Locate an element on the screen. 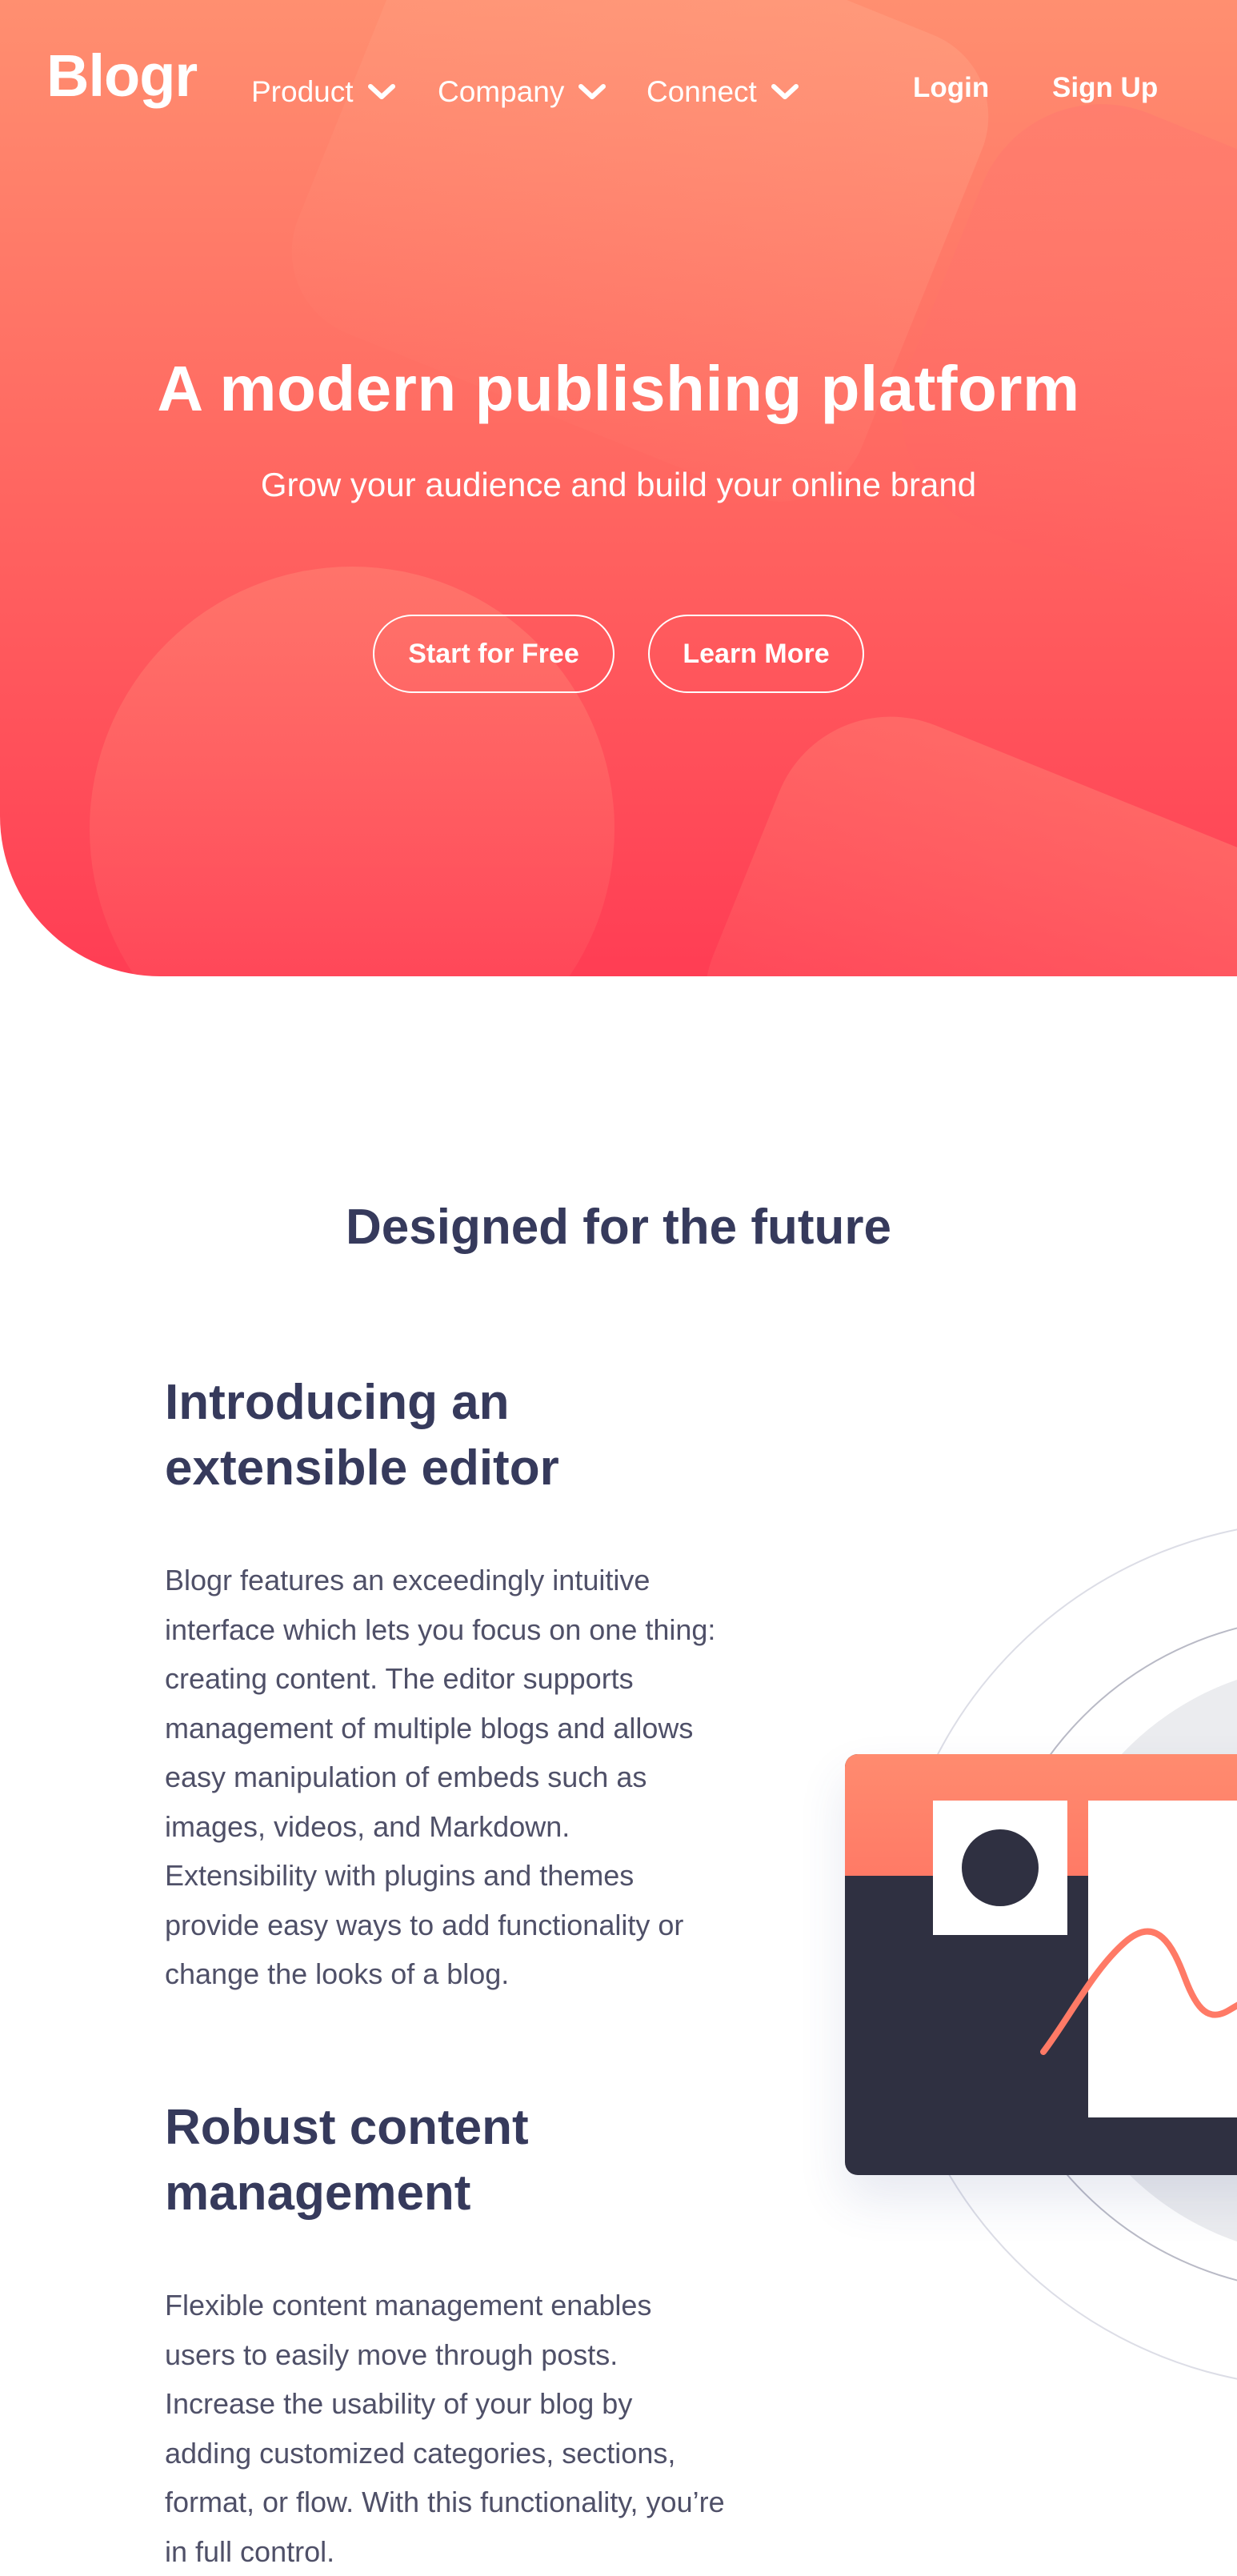 Image resolution: width=1237 pixels, height=2576 pixels. nav-menu-company: Company is located at coordinates (522, 92).